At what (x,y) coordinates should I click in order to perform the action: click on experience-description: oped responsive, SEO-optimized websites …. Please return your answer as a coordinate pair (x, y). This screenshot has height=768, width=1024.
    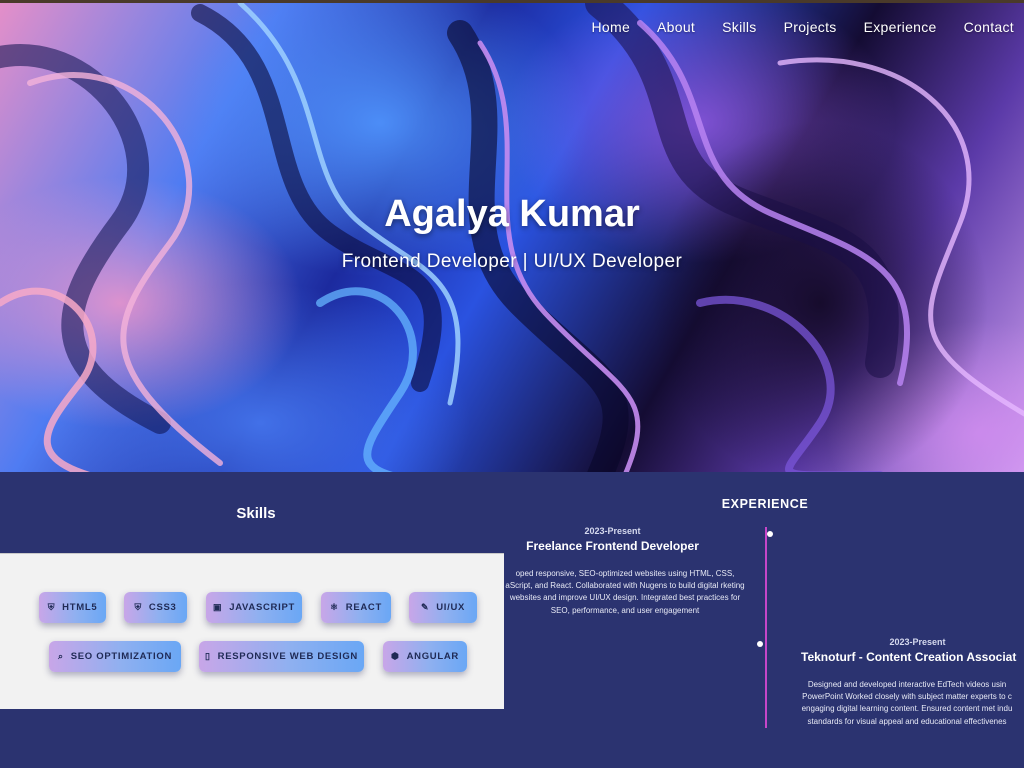
    Looking at the image, I should click on (625, 592).